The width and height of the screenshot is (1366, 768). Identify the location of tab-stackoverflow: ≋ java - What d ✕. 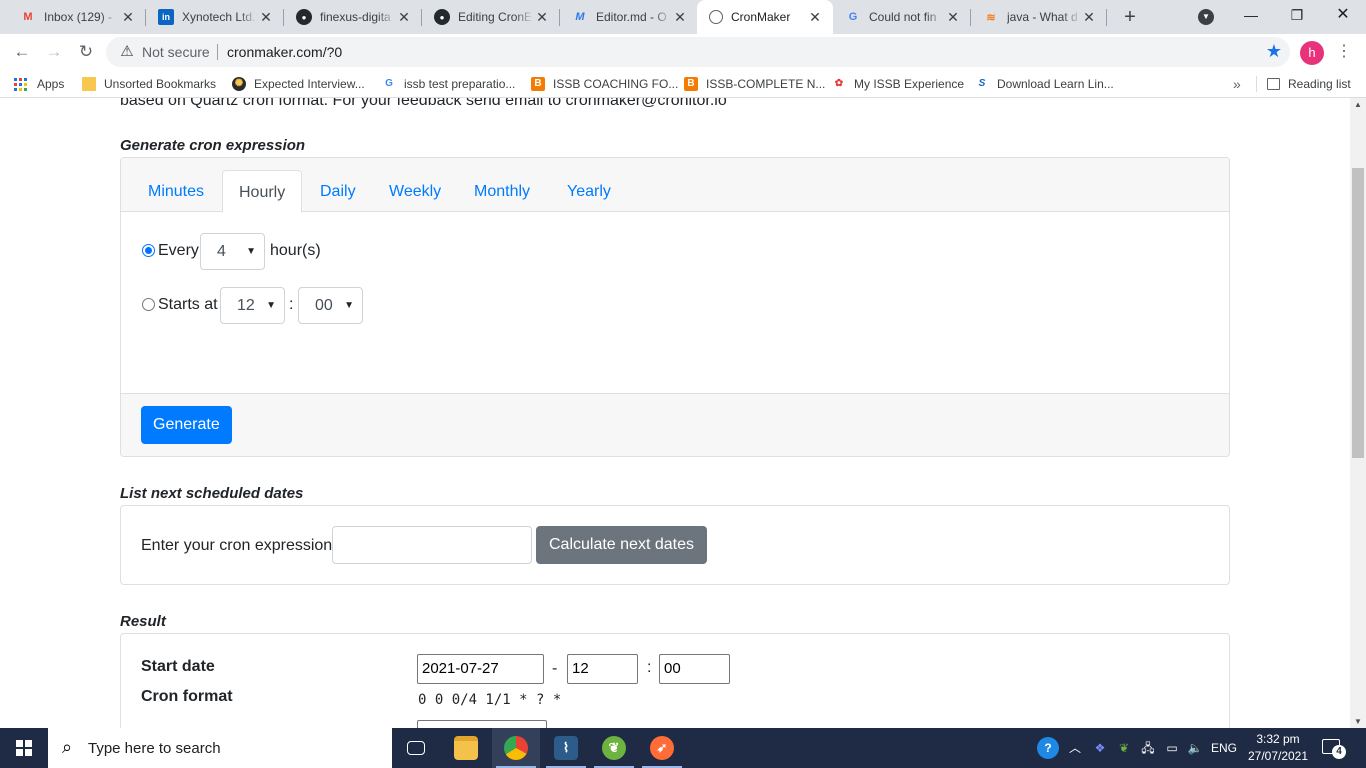
(1039, 17).